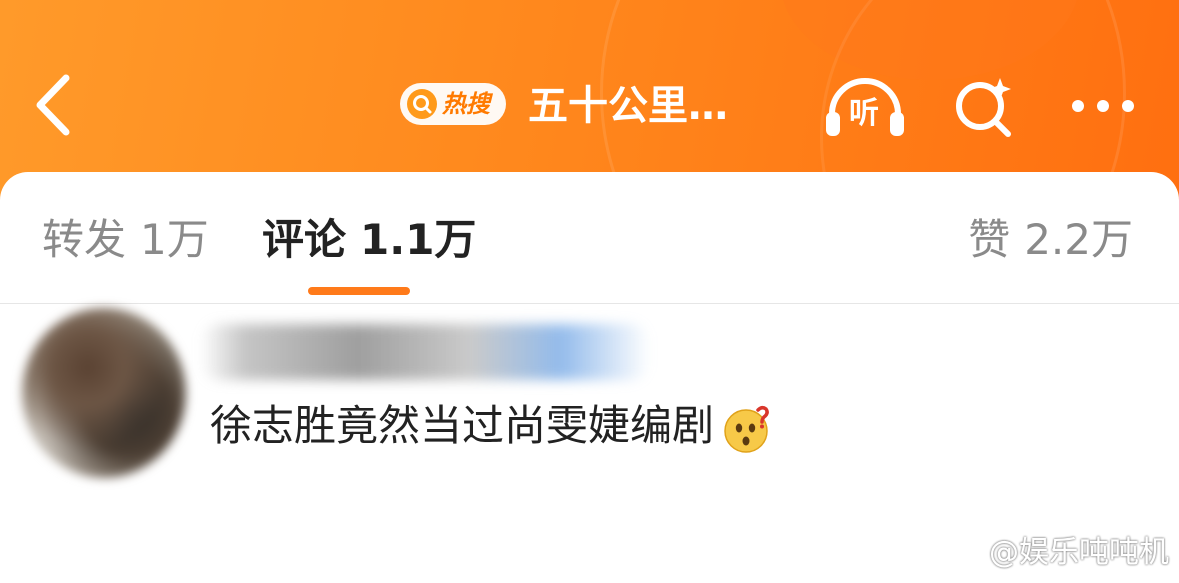 Image resolution: width=1179 pixels, height=583 pixels. I want to click on tab-like-count: 2.2万, so click(1078, 239).